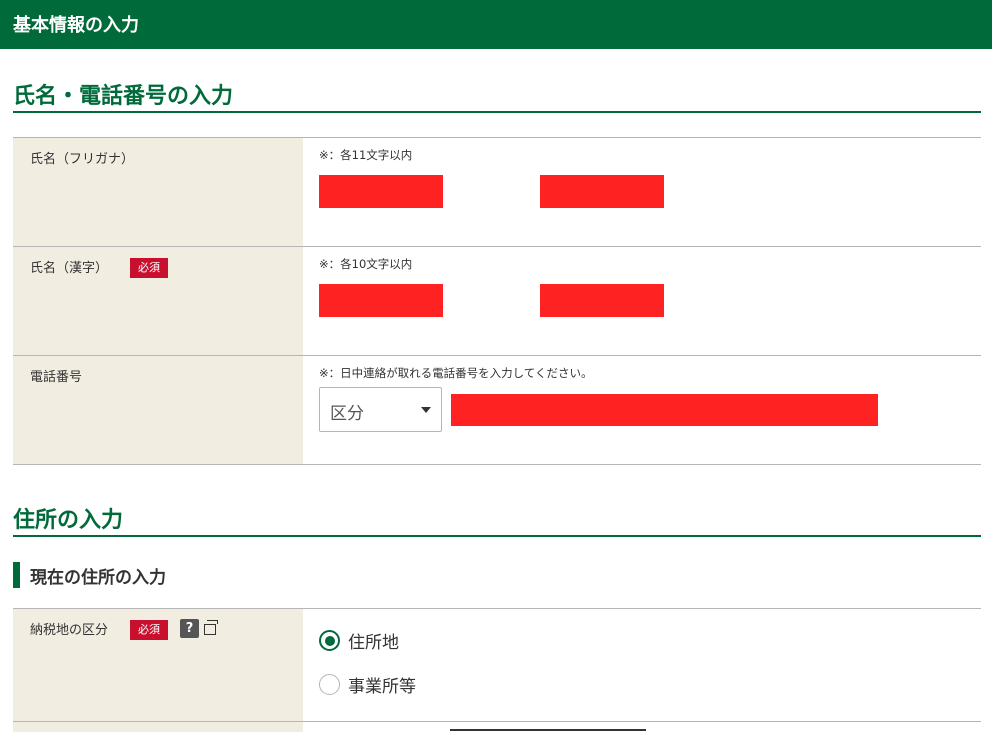  Describe the element at coordinates (496, 24) in the screenshot. I see `page-header: 基本情報の入力` at that location.